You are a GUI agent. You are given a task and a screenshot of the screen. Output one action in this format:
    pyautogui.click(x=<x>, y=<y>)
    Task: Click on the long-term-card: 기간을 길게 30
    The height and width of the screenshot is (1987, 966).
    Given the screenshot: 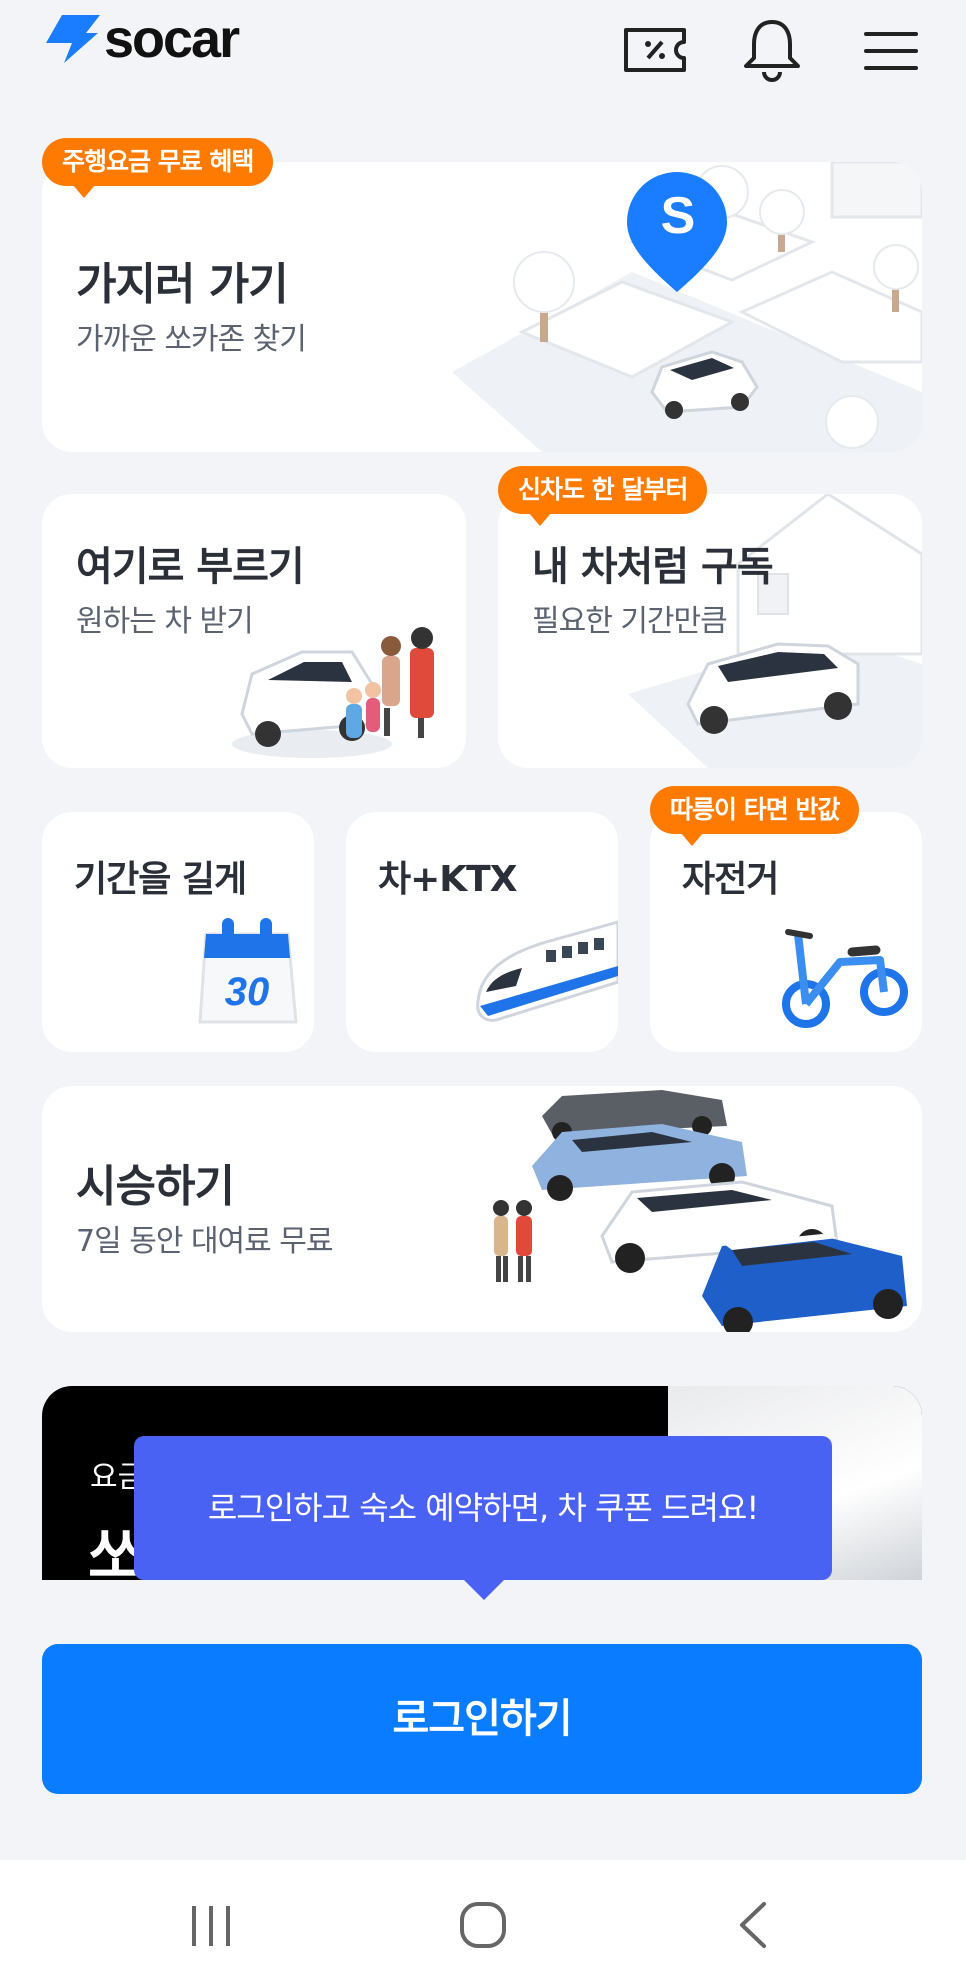 What is the action you would take?
    pyautogui.click(x=178, y=932)
    